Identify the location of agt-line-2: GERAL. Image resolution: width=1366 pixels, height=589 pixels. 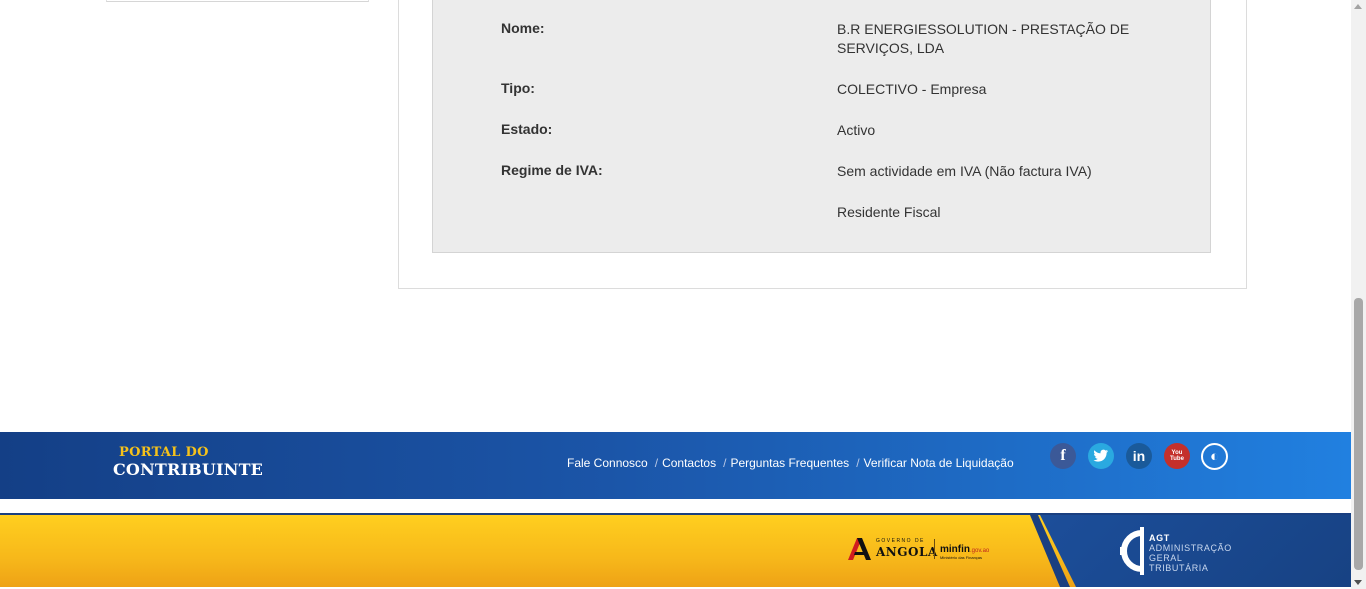
(1166, 558).